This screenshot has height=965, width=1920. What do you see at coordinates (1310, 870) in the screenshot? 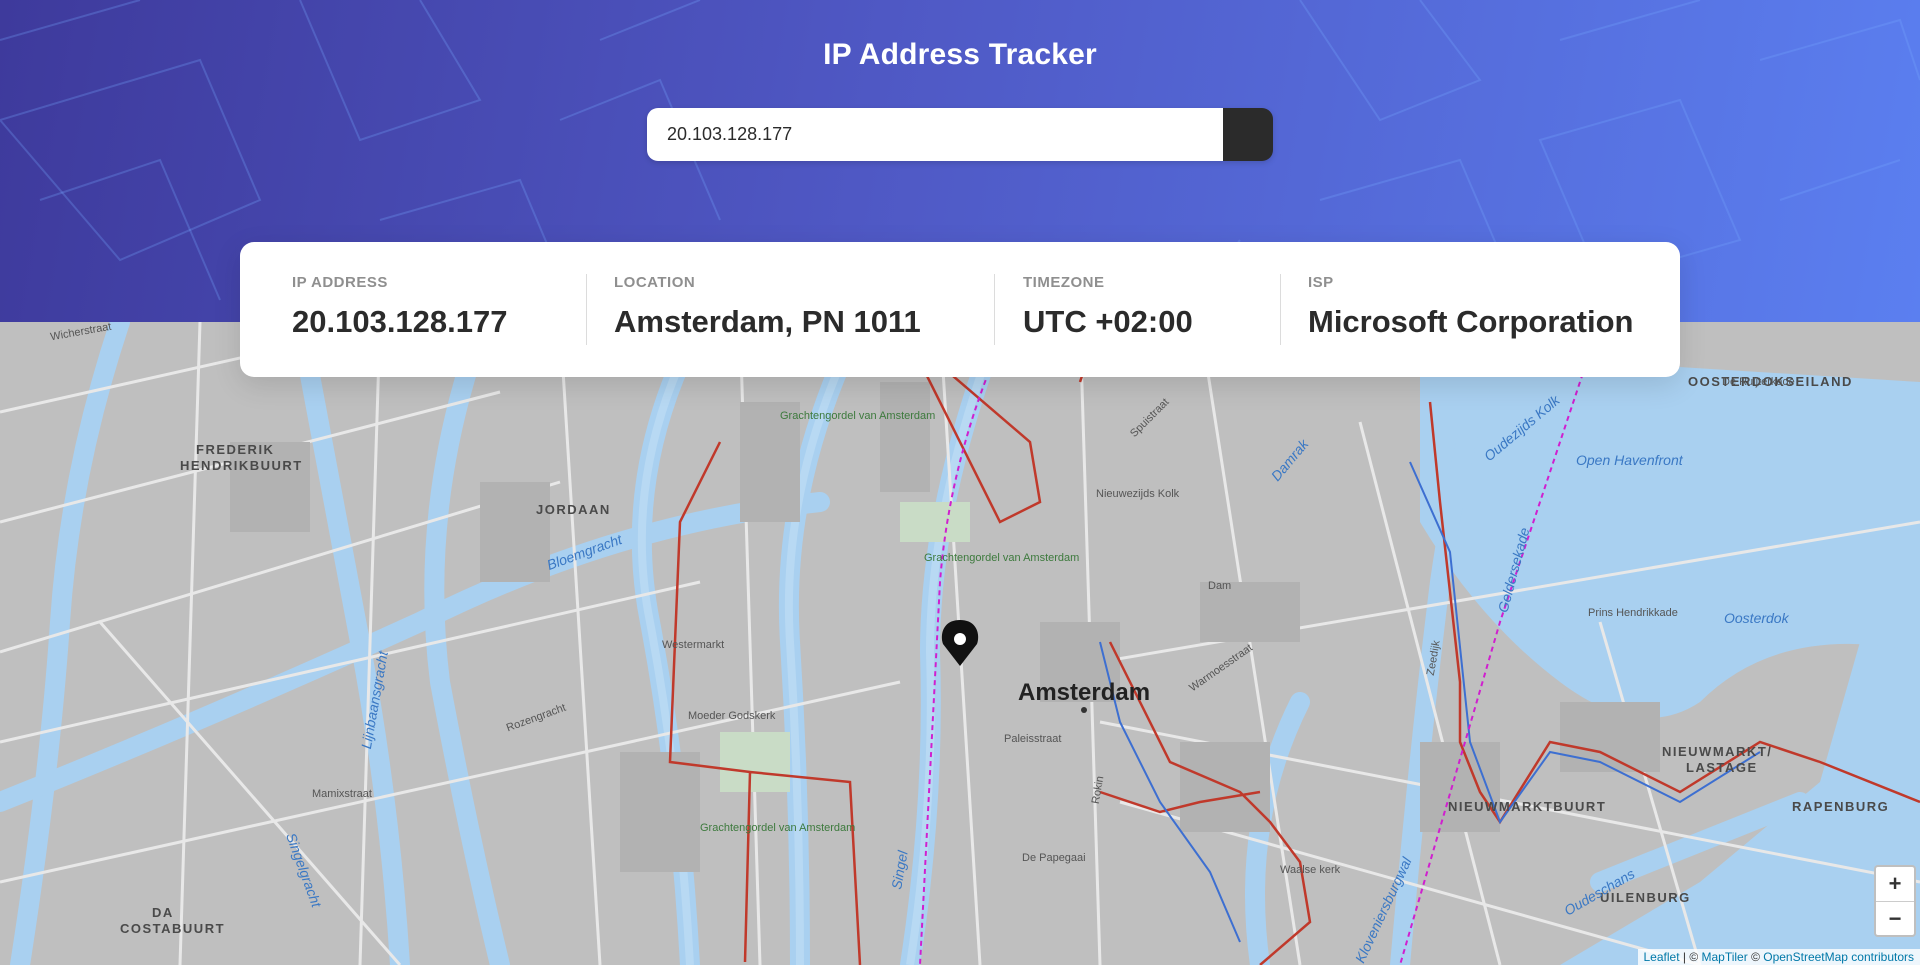
I see `map-label: Waalse kerk` at bounding box center [1310, 870].